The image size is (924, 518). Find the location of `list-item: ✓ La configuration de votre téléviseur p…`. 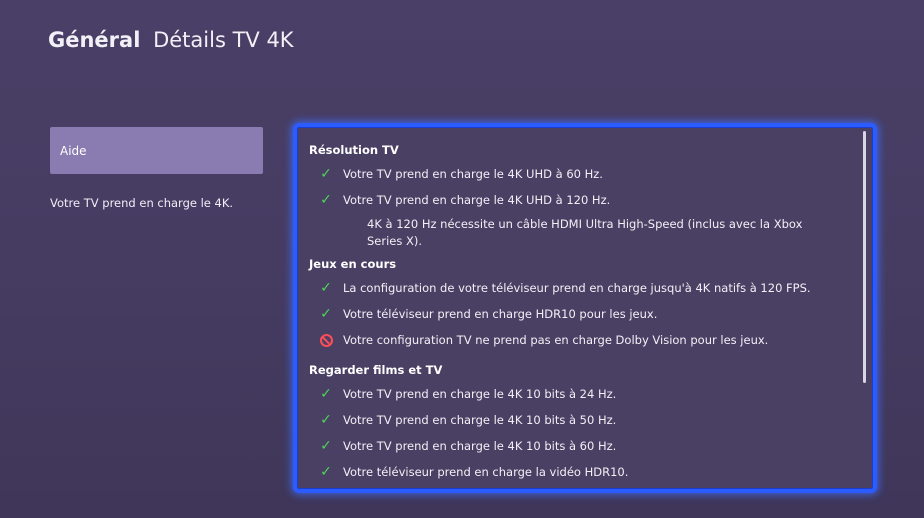

list-item: ✓ La configuration de votre téléviseur p… is located at coordinates (584, 288).